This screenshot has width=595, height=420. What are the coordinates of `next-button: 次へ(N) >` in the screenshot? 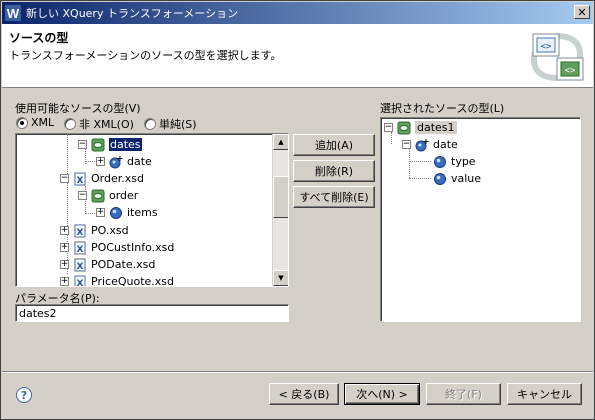 It's located at (382, 394).